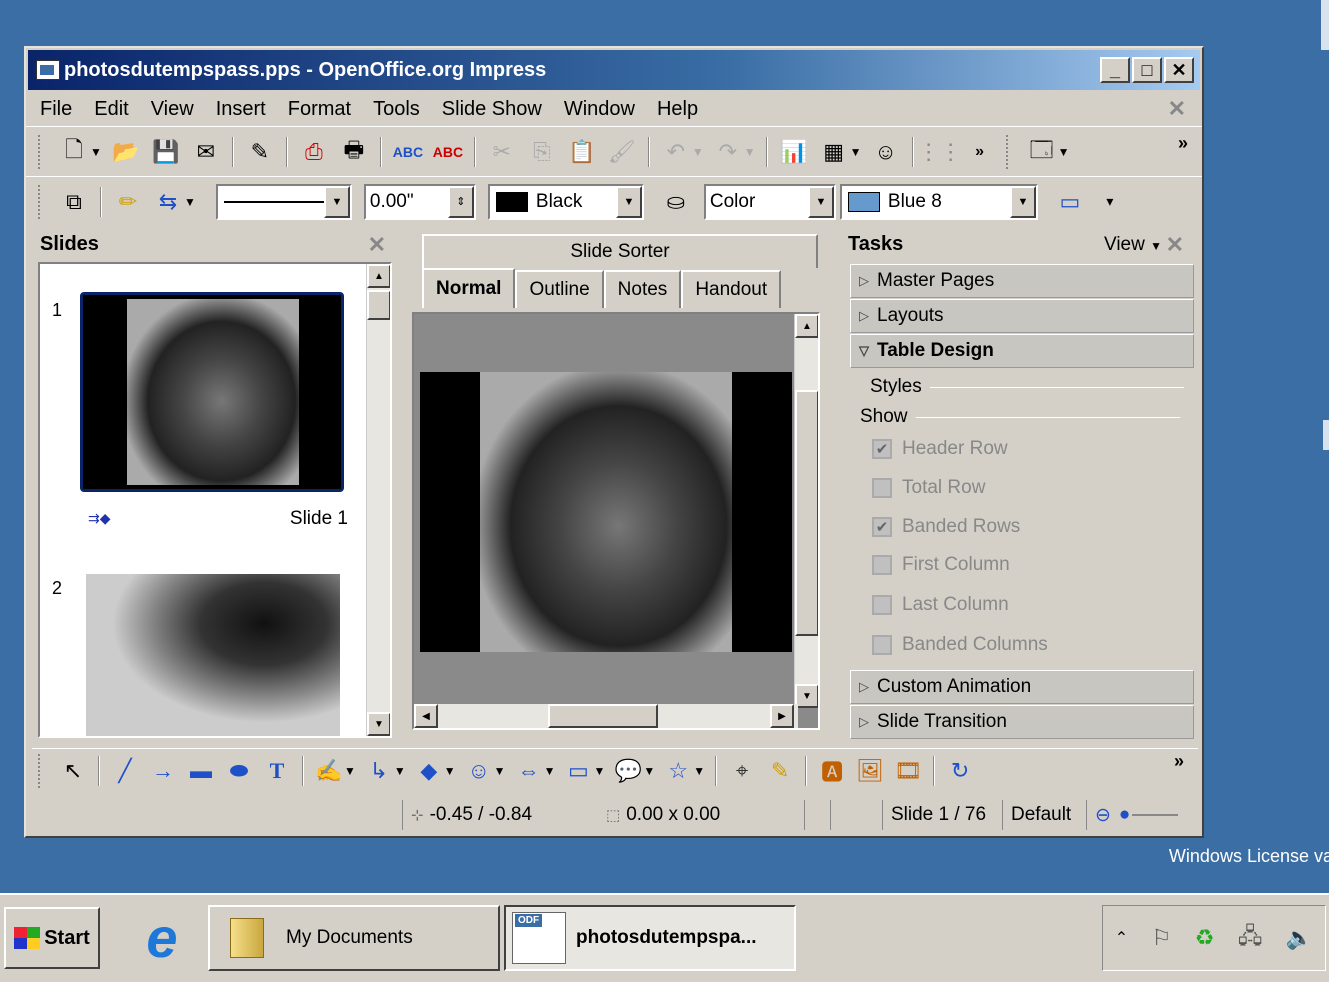 The image size is (1329, 982). I want to click on scroll-right-icon: ▶, so click(782, 716).